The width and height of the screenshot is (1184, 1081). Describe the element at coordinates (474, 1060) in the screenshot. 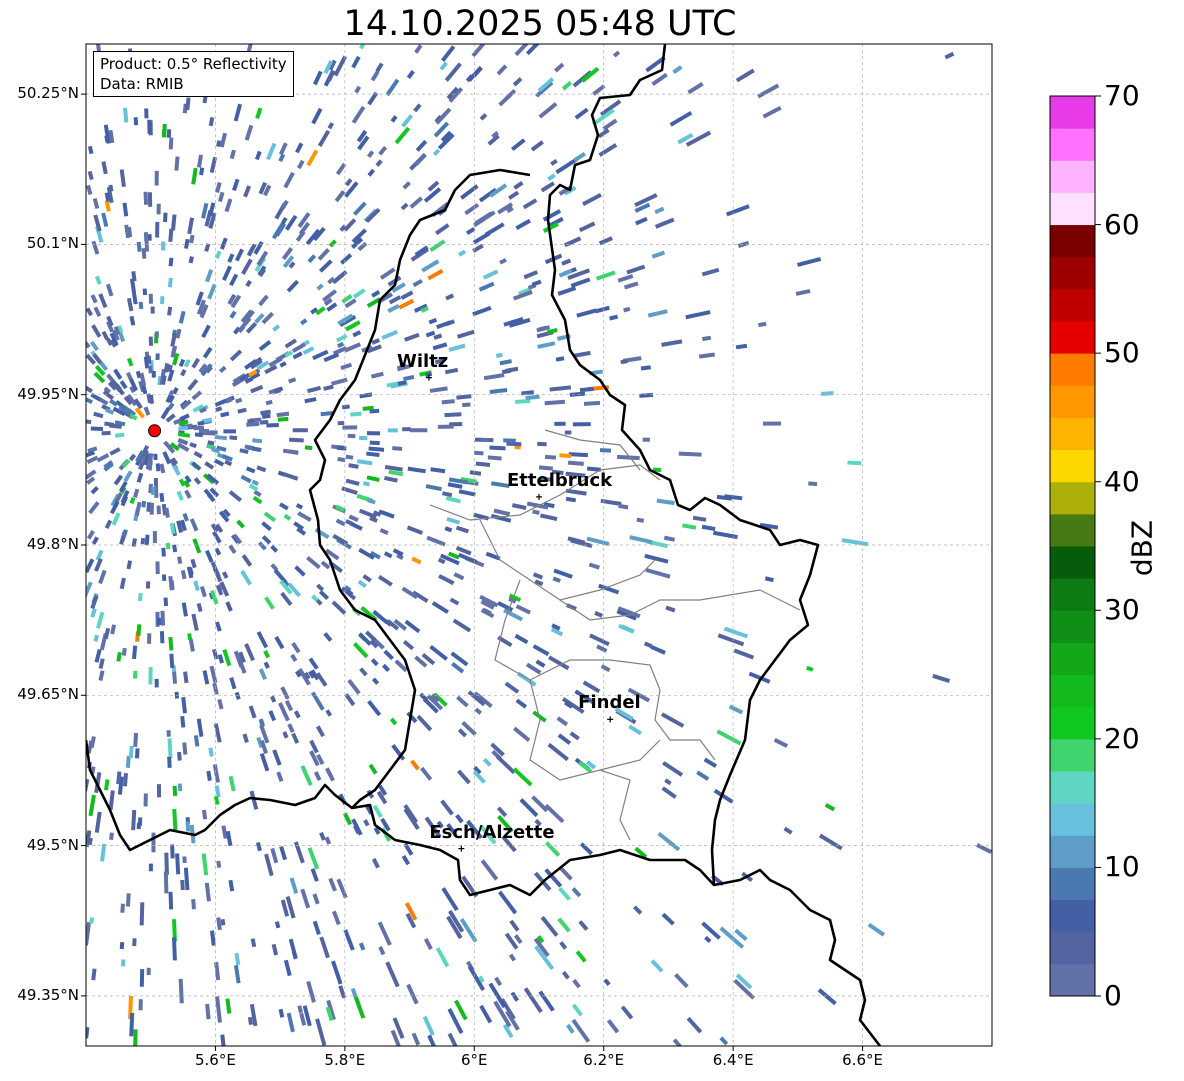

I see `lon-tick-label: 6°E` at that location.